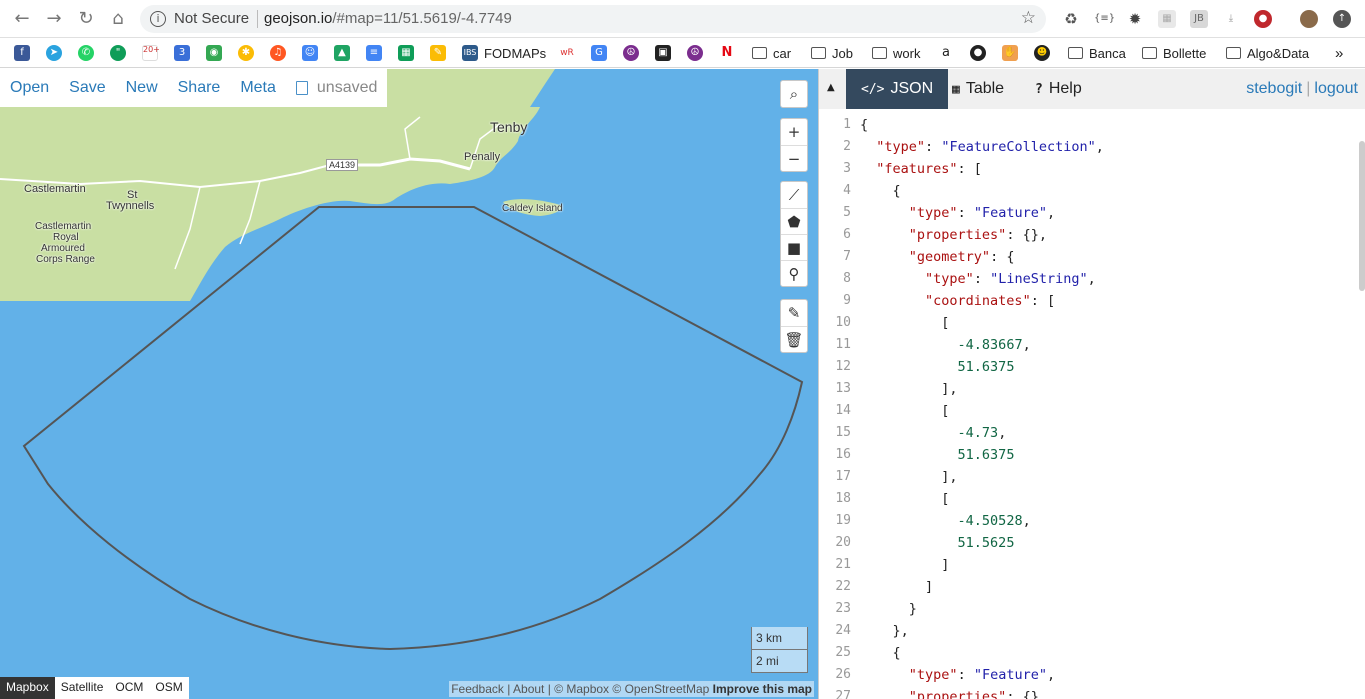 The image size is (1365, 699). What do you see at coordinates (504, 53) in the screenshot?
I see `bookmark-fodmaps: IBS FODMAPs` at bounding box center [504, 53].